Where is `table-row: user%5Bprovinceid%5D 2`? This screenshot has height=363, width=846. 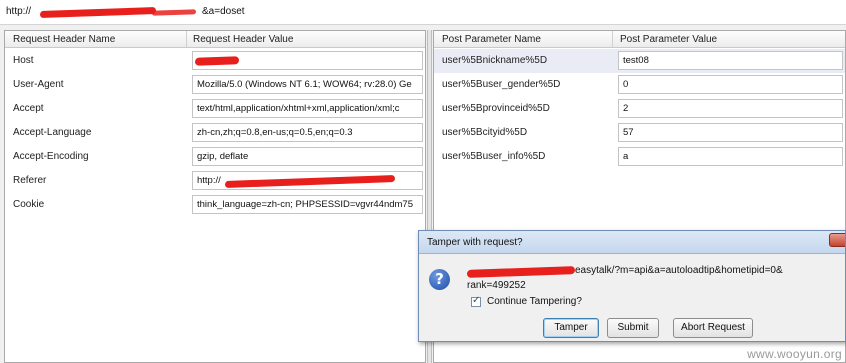 table-row: user%5Bprovinceid%5D 2 is located at coordinates (639, 109).